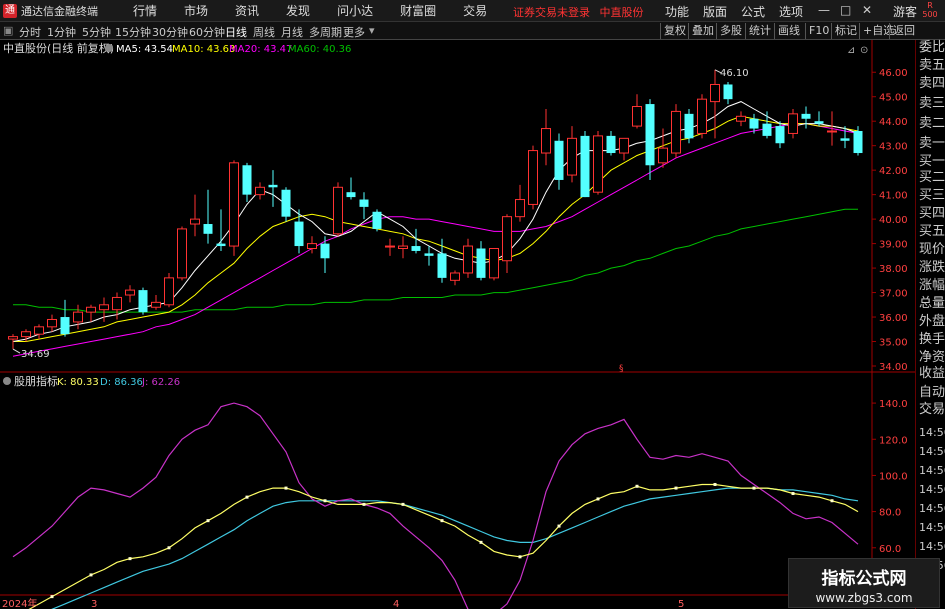  What do you see at coordinates (475, 10) in the screenshot?
I see `menu-item-trade: 交易` at bounding box center [475, 10].